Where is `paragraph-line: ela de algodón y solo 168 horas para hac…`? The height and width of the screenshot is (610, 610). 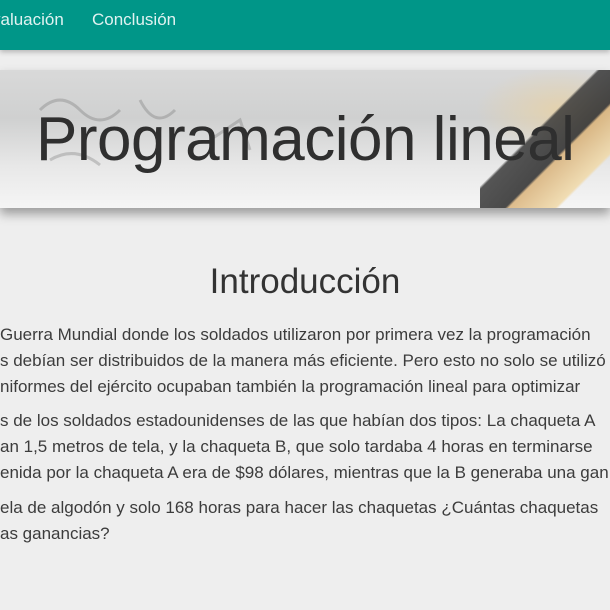
paragraph-line: ela de algodón y solo 168 horas para hac… is located at coordinates (299, 507).